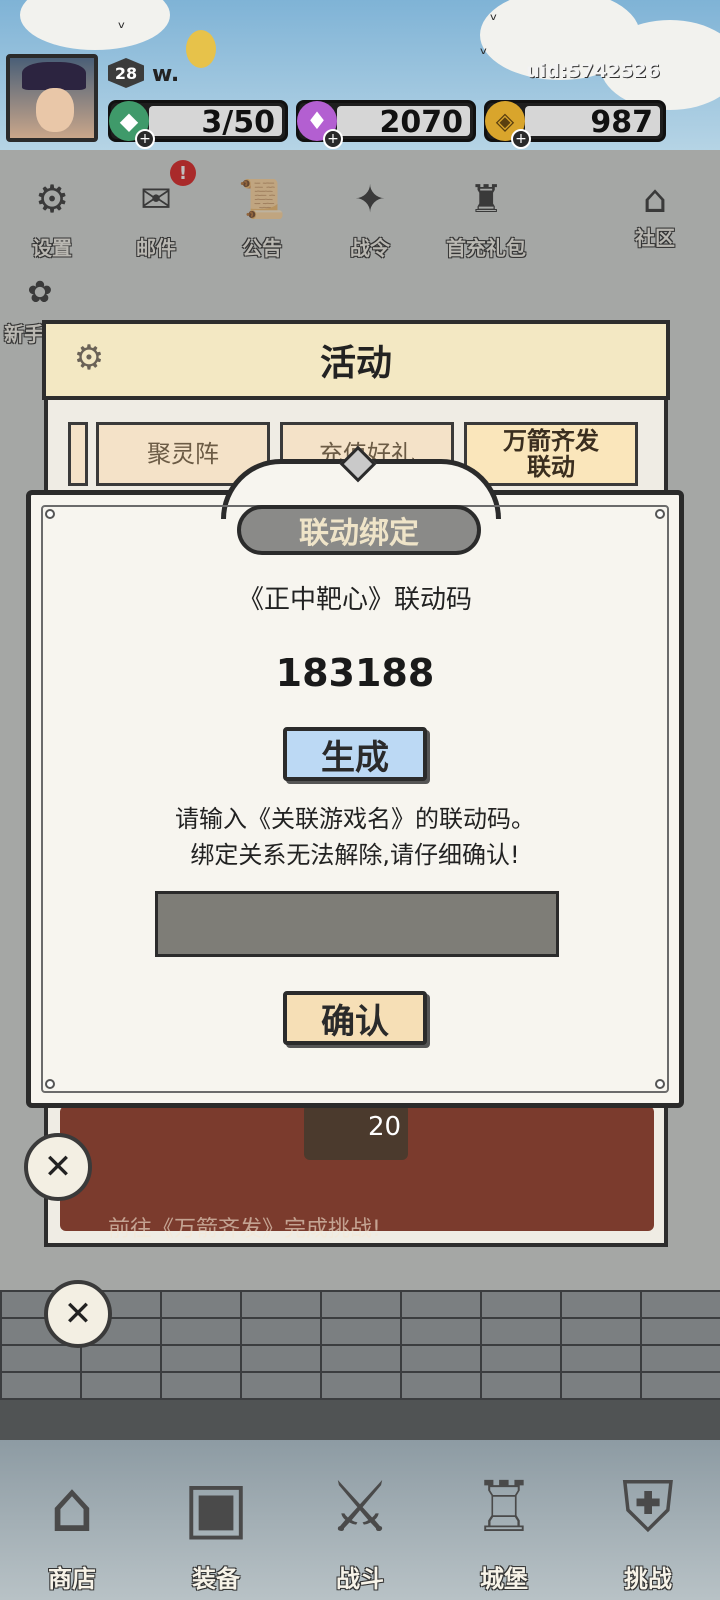  What do you see at coordinates (593, 71) in the screenshot?
I see `player-uid: uid:5742526` at bounding box center [593, 71].